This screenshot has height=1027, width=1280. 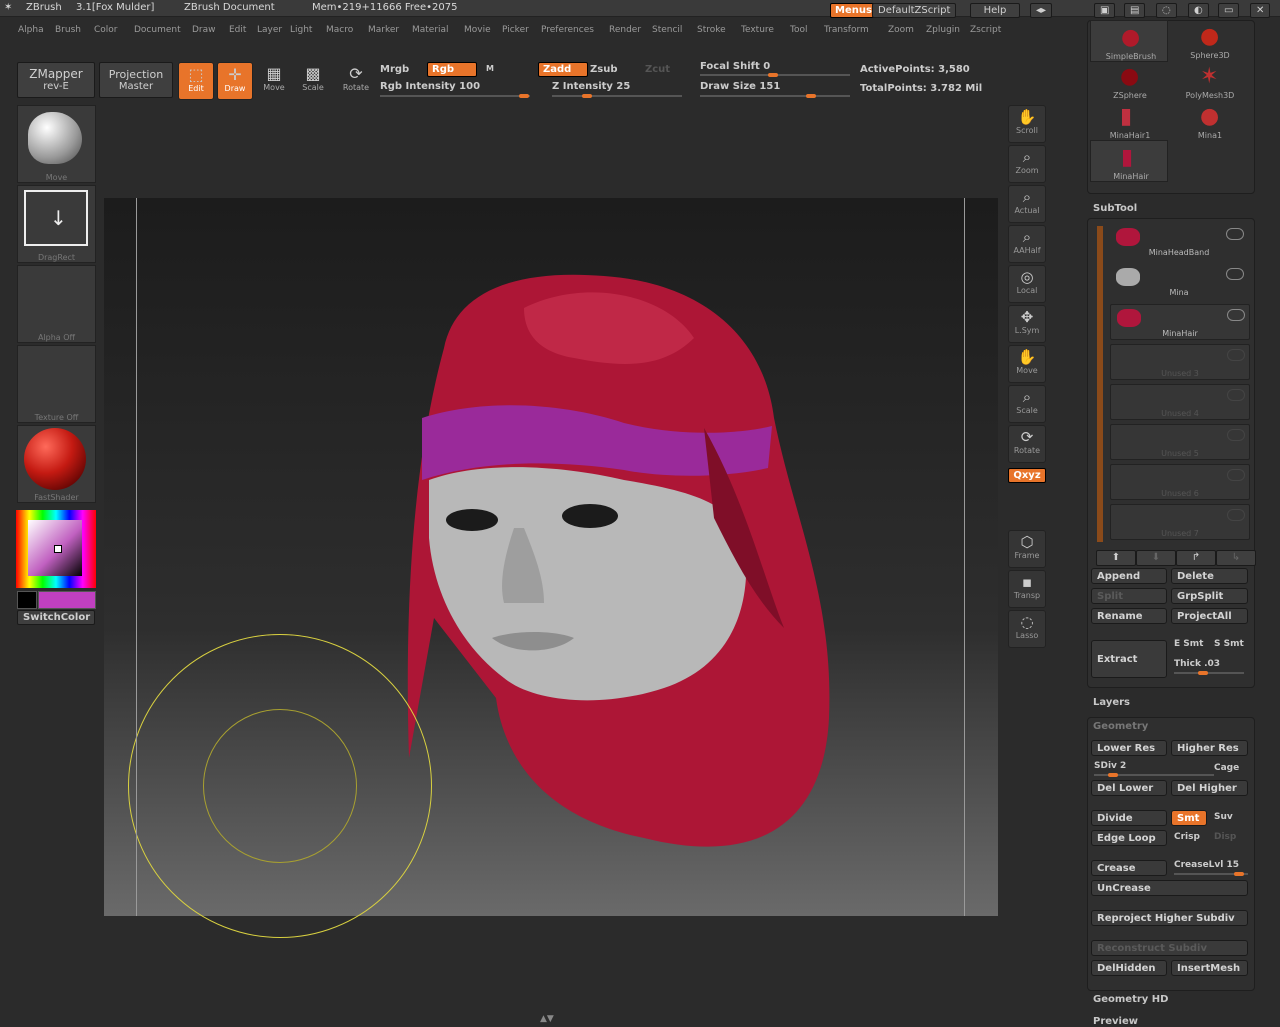 What do you see at coordinates (1229, 644) in the screenshot?
I see `ssmt-toggle: S Smt` at bounding box center [1229, 644].